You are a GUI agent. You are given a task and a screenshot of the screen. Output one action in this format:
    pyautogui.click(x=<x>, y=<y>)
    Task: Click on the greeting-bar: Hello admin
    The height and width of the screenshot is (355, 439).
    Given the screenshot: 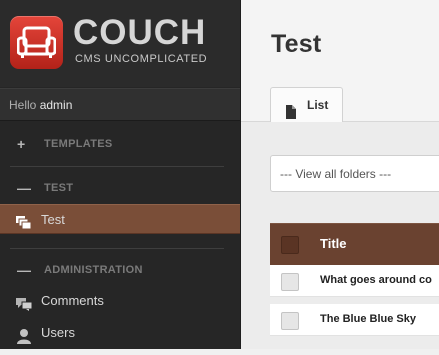 What is the action you would take?
    pyautogui.click(x=120, y=104)
    